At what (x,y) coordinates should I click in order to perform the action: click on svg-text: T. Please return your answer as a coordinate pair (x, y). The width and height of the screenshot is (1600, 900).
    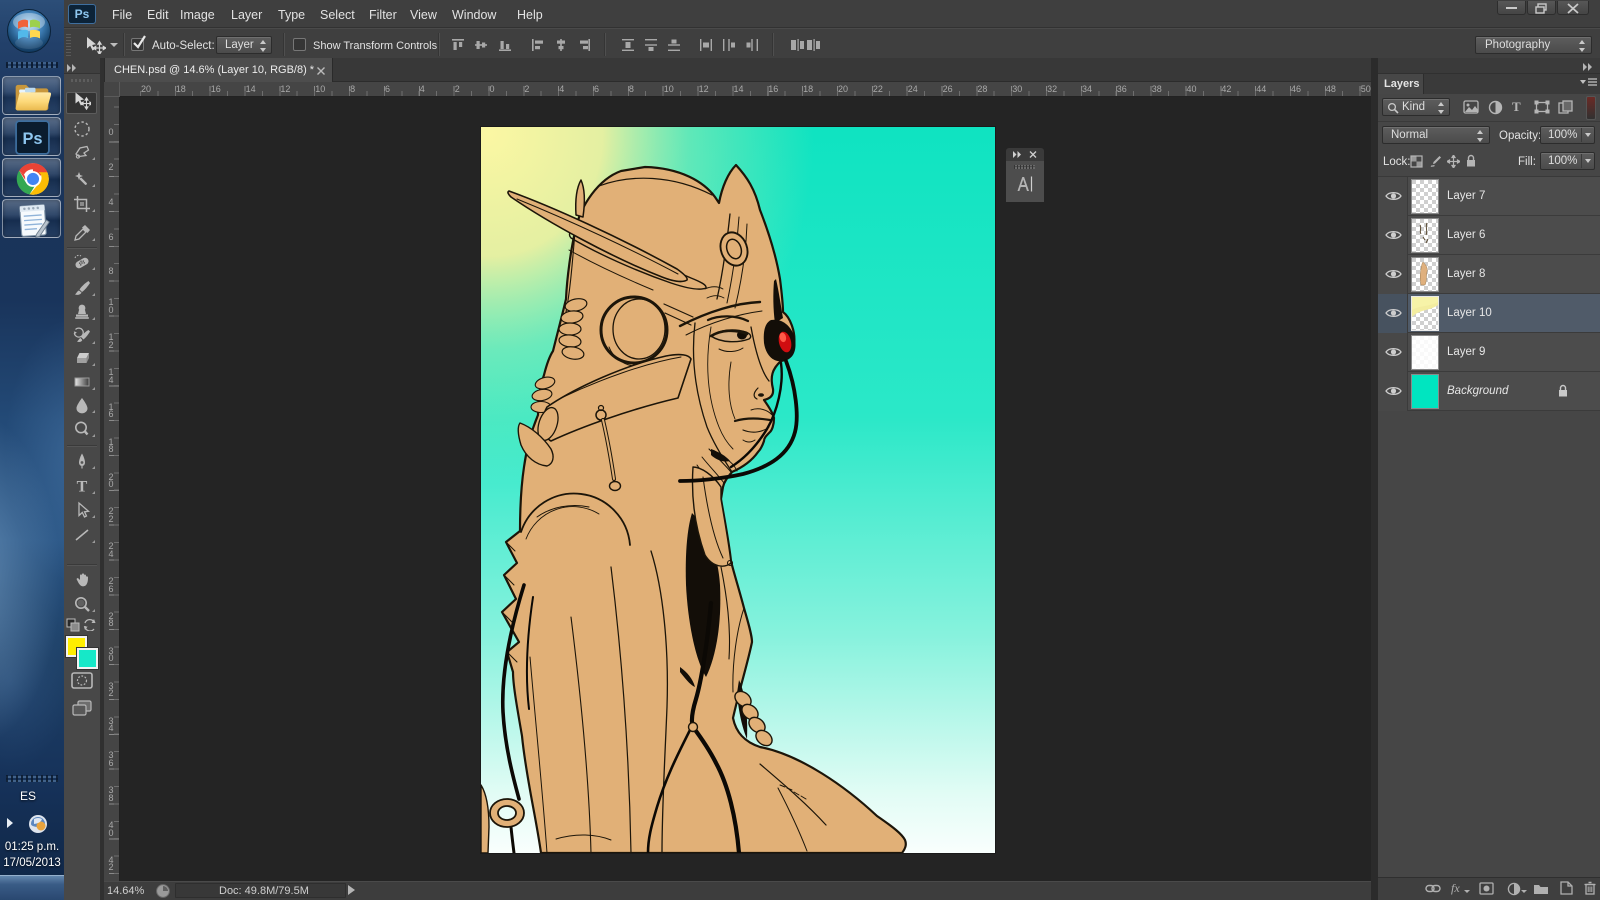
    Looking at the image, I should click on (82, 487).